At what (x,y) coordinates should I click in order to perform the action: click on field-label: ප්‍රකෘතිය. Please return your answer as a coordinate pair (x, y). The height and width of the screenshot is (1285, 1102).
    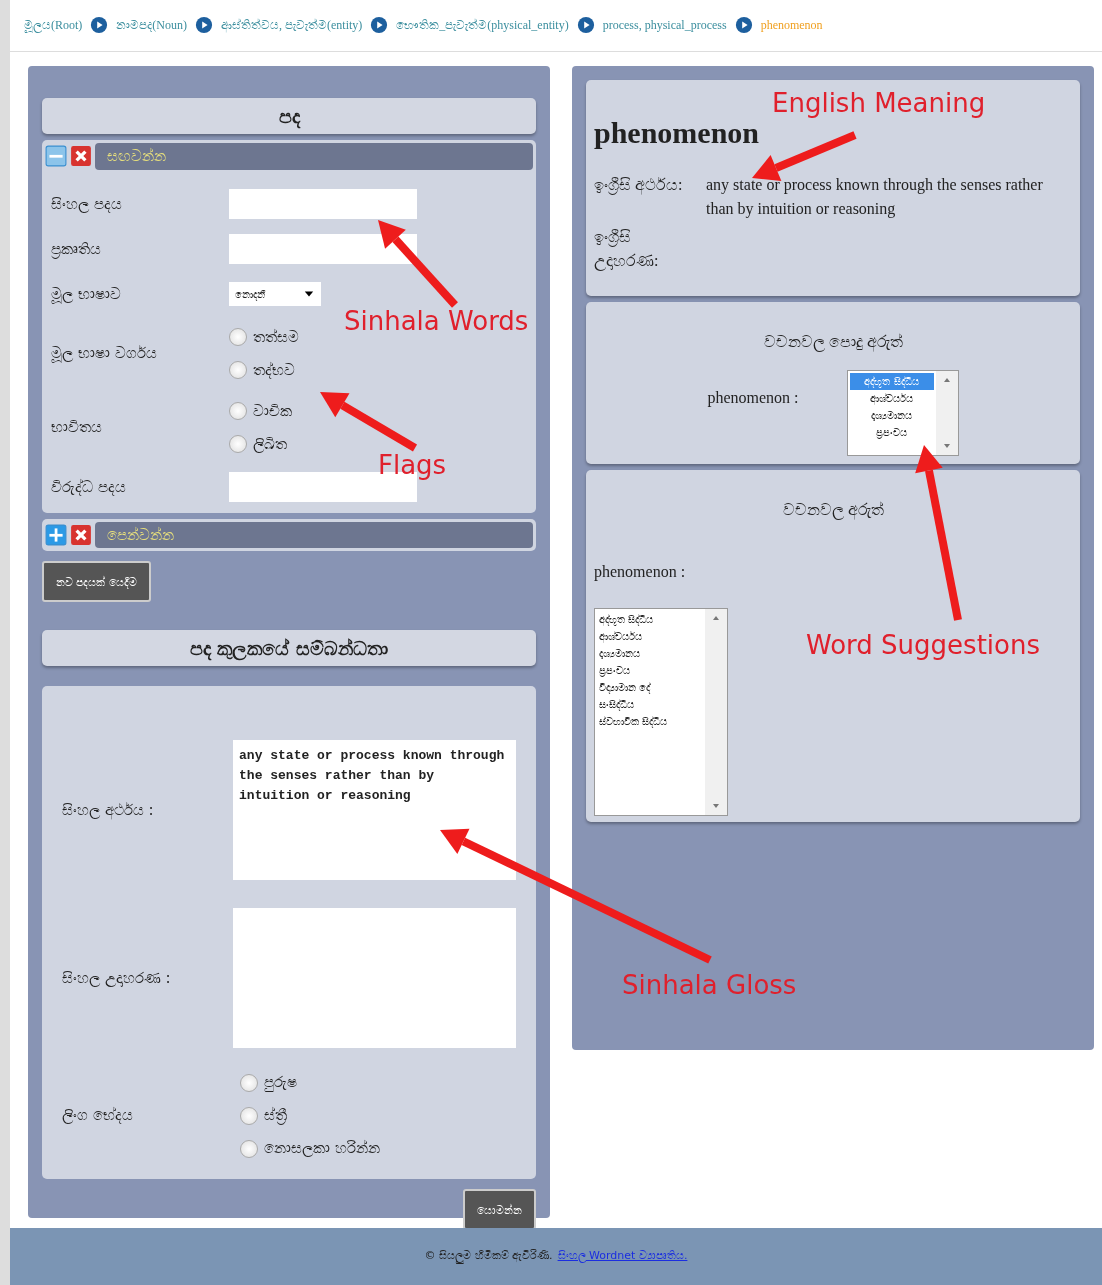
    Looking at the image, I should click on (76, 249).